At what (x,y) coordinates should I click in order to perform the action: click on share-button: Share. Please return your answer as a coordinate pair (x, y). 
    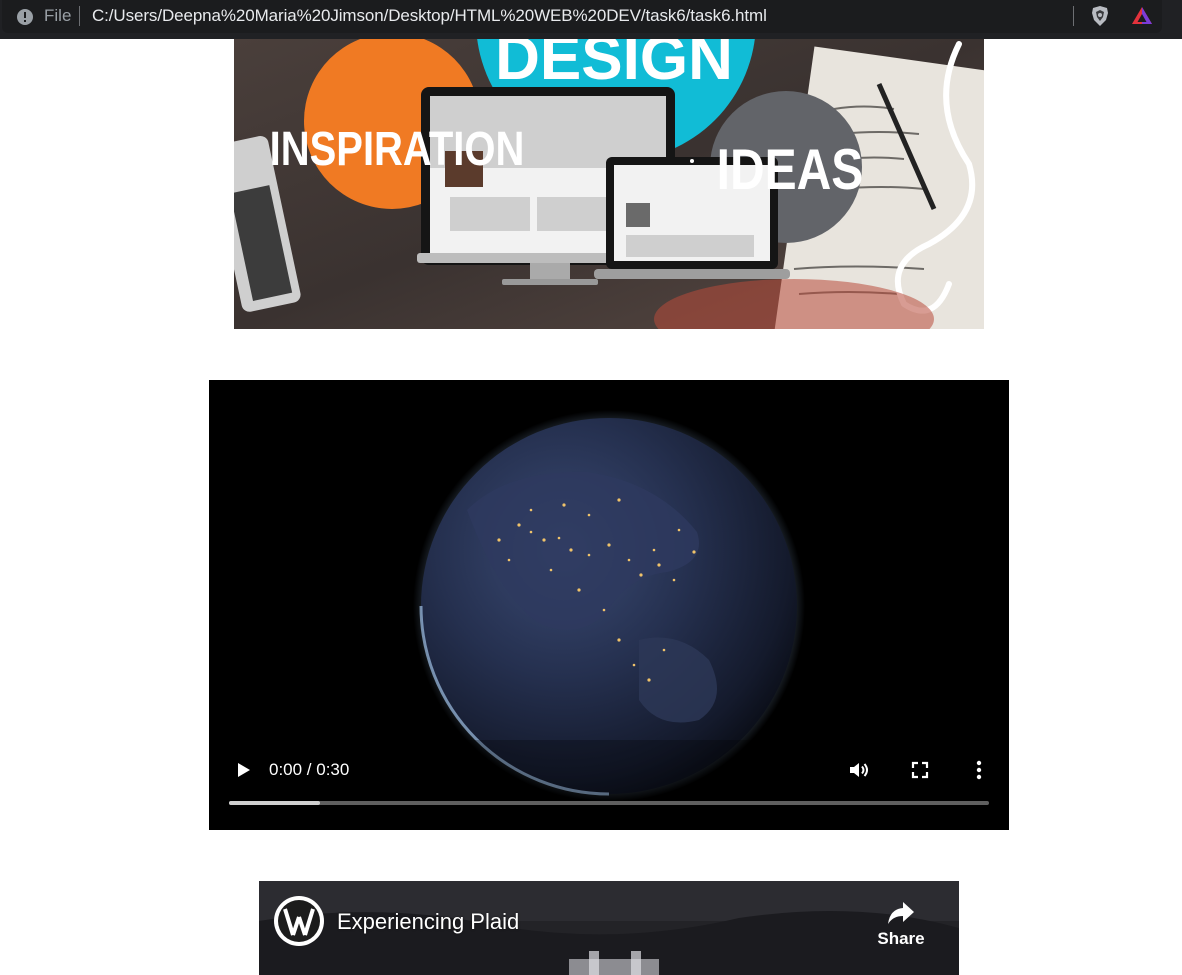
    Looking at the image, I should click on (901, 924).